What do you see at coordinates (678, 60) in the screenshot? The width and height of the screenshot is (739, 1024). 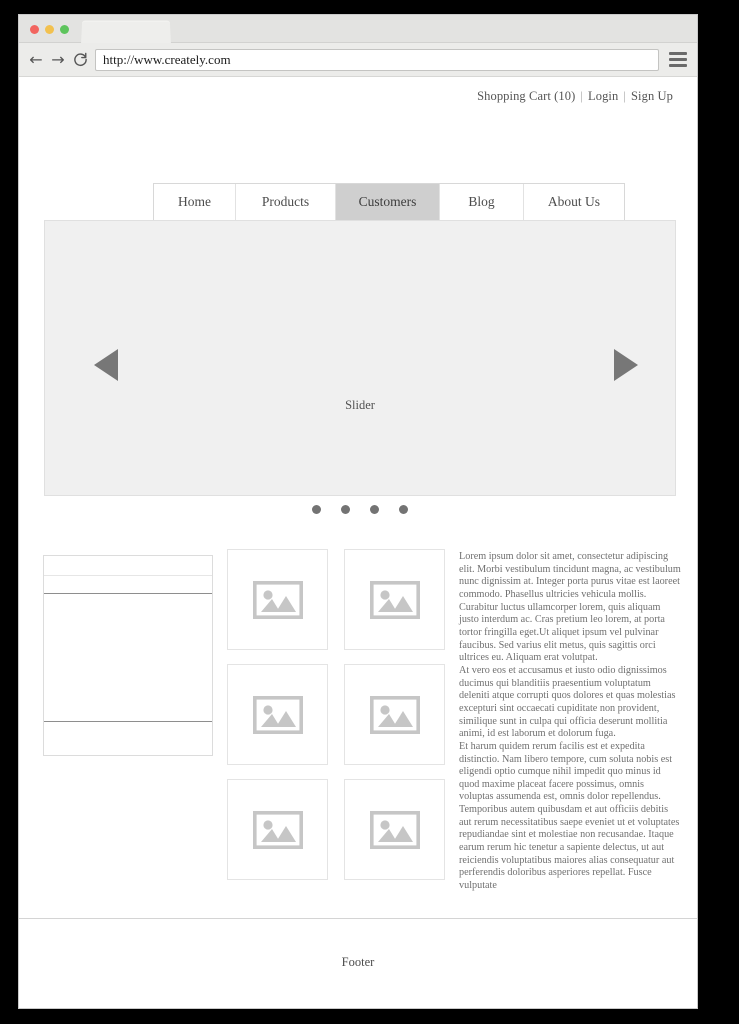 I see `hamburger-menu-icon` at bounding box center [678, 60].